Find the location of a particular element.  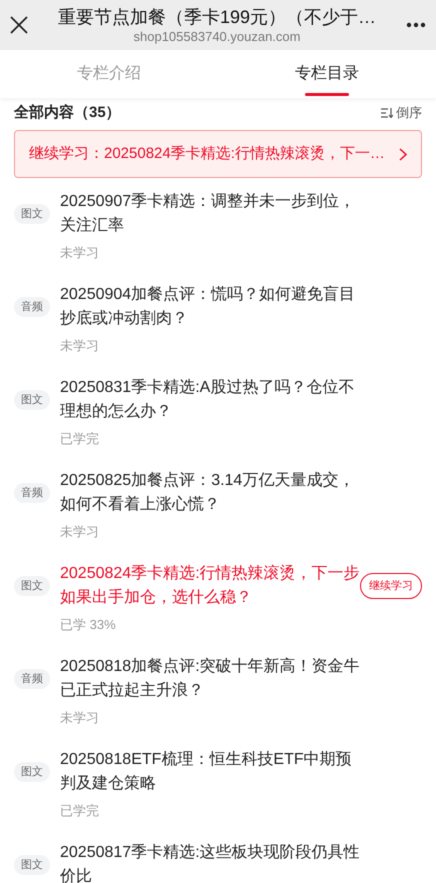

lesson-title: 20250818ETF梳理：恒生科技ETF中期预判及建仓策略 is located at coordinates (210, 772).